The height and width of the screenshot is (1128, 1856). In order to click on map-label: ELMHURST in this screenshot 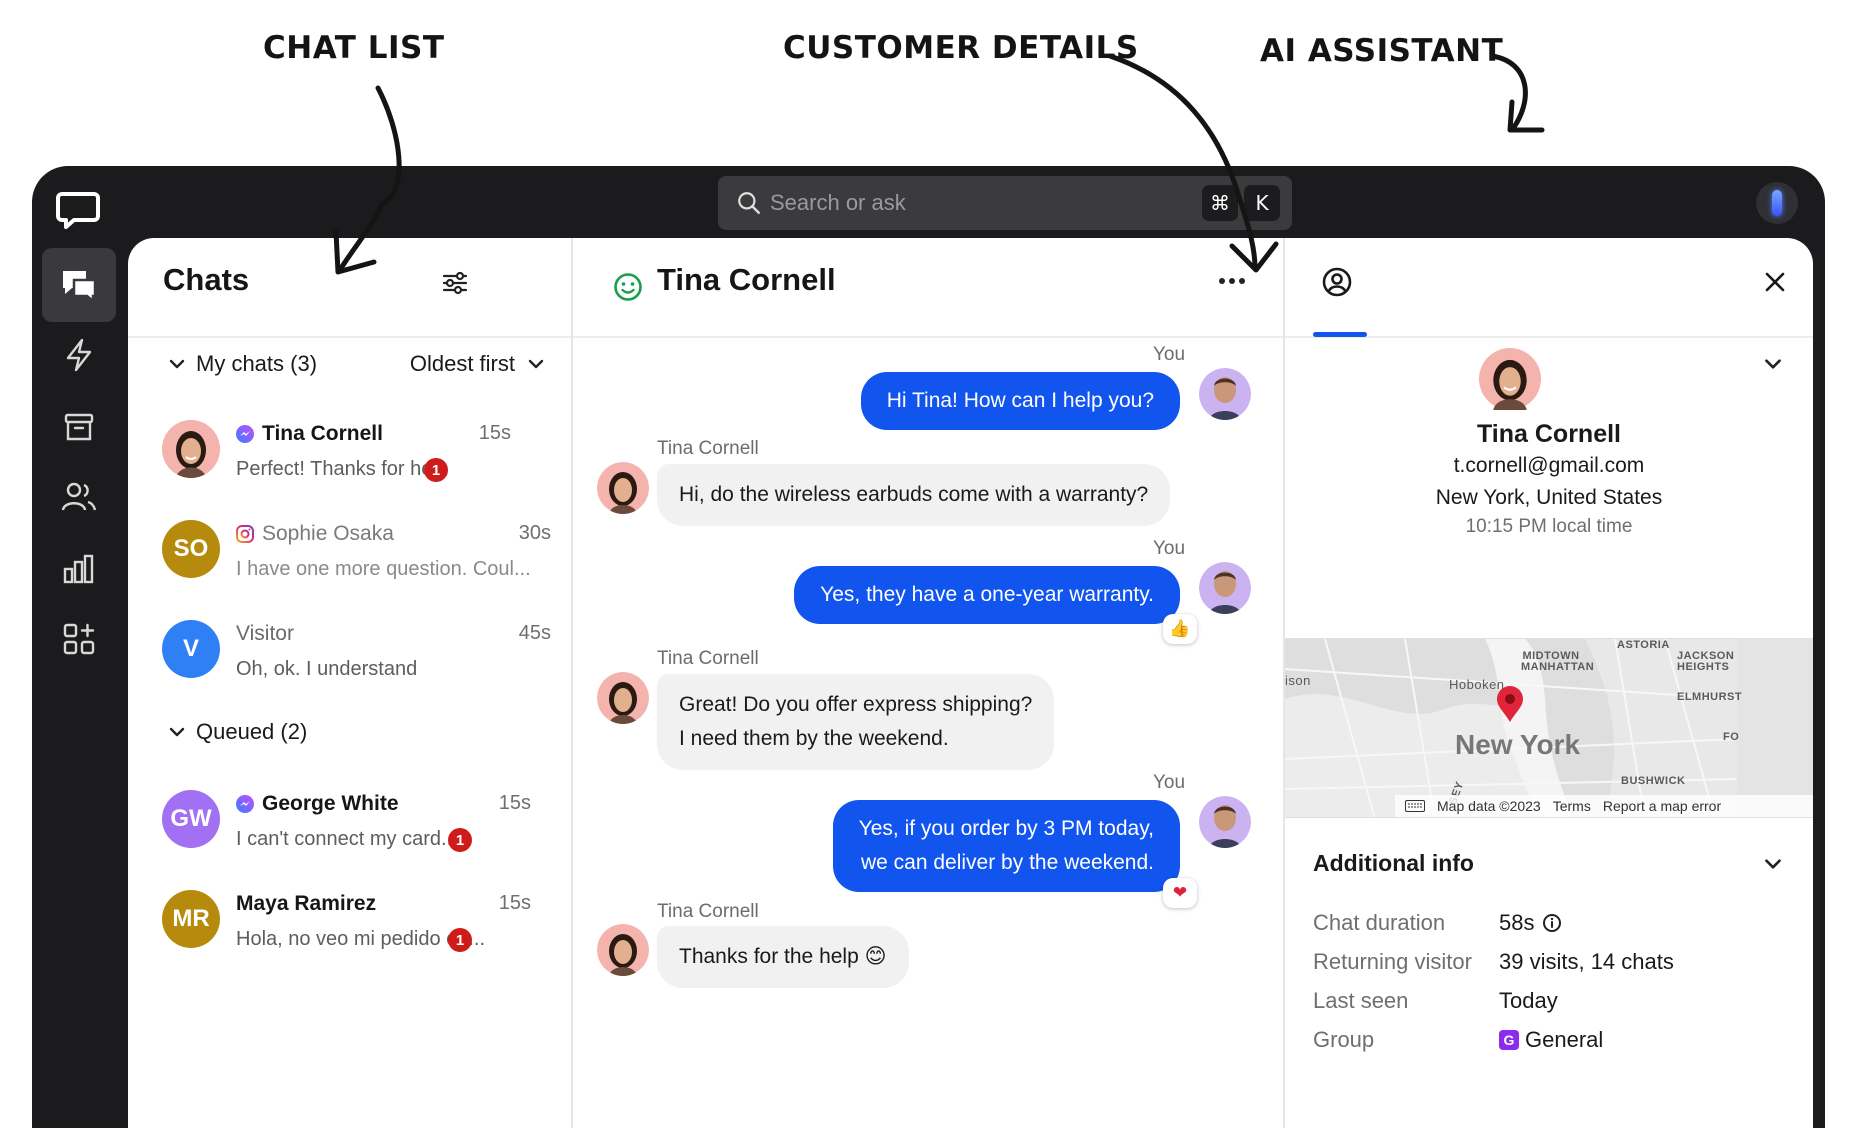, I will do `click(1710, 697)`.